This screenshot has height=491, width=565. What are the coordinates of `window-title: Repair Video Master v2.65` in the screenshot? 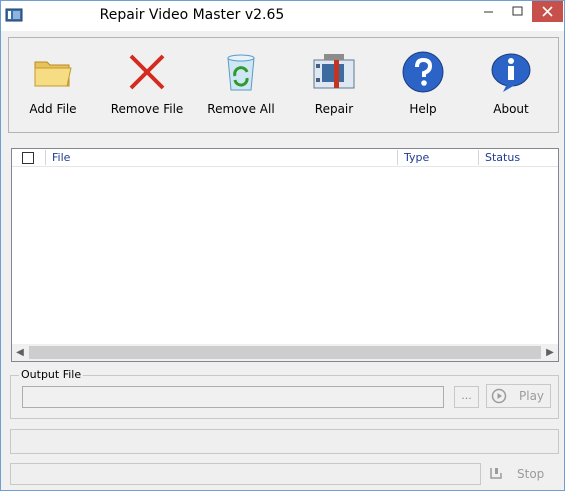 It's located at (192, 15).